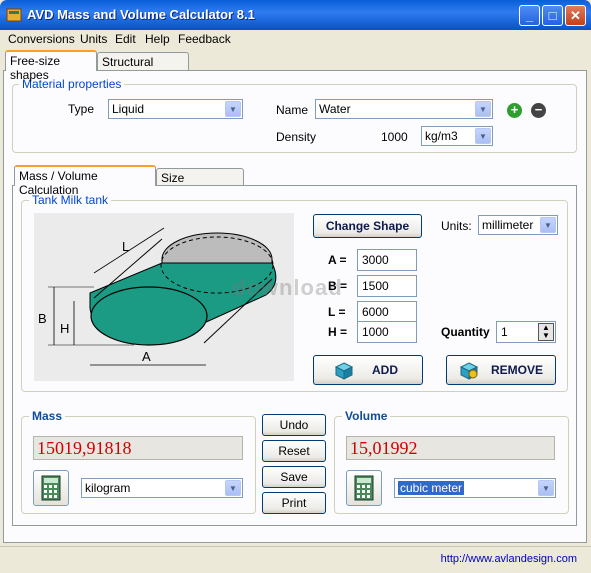  What do you see at coordinates (292, 110) in the screenshot?
I see `name-label: Name` at bounding box center [292, 110].